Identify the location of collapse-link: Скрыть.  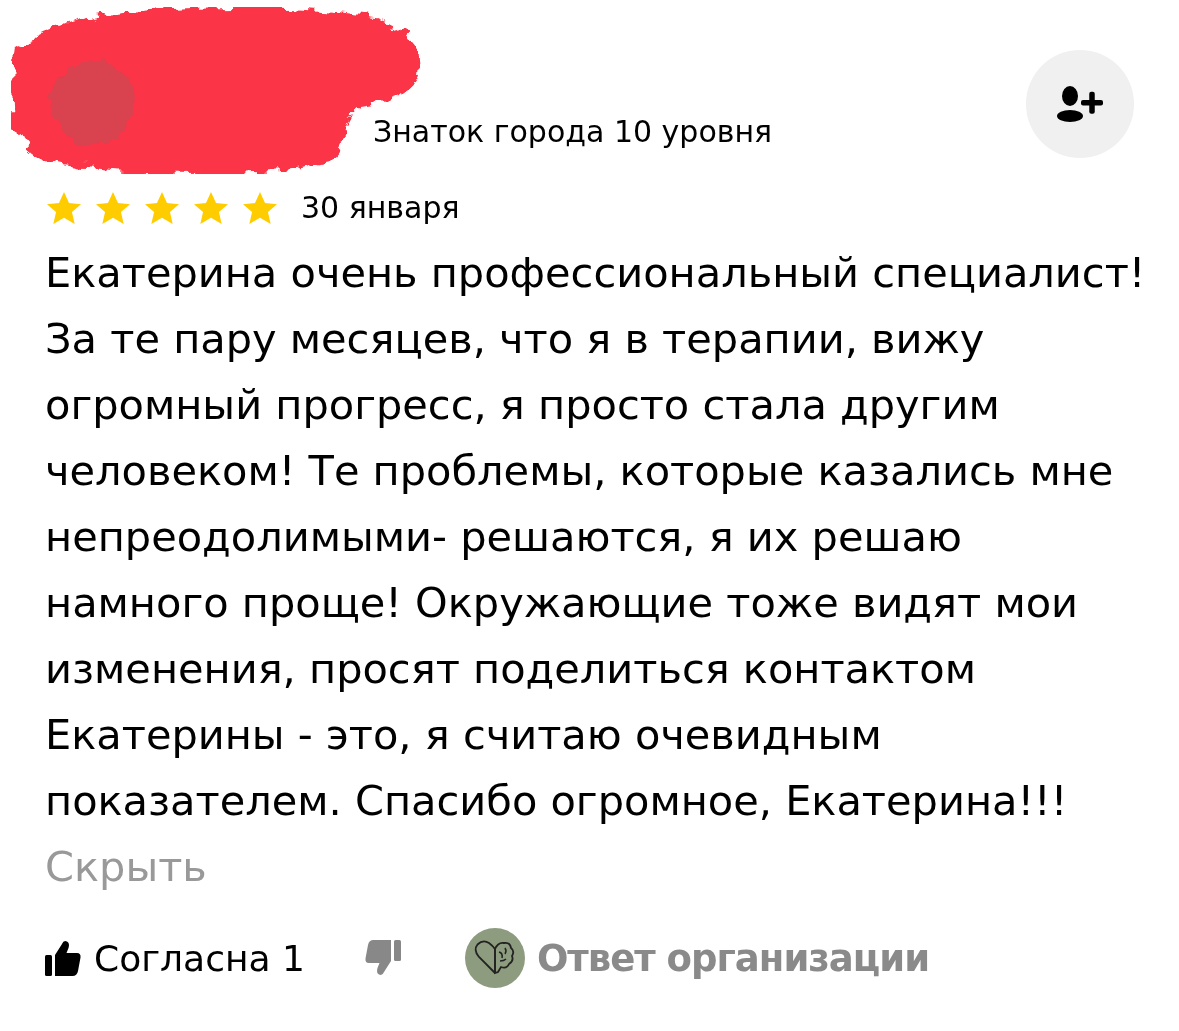
(126, 867).